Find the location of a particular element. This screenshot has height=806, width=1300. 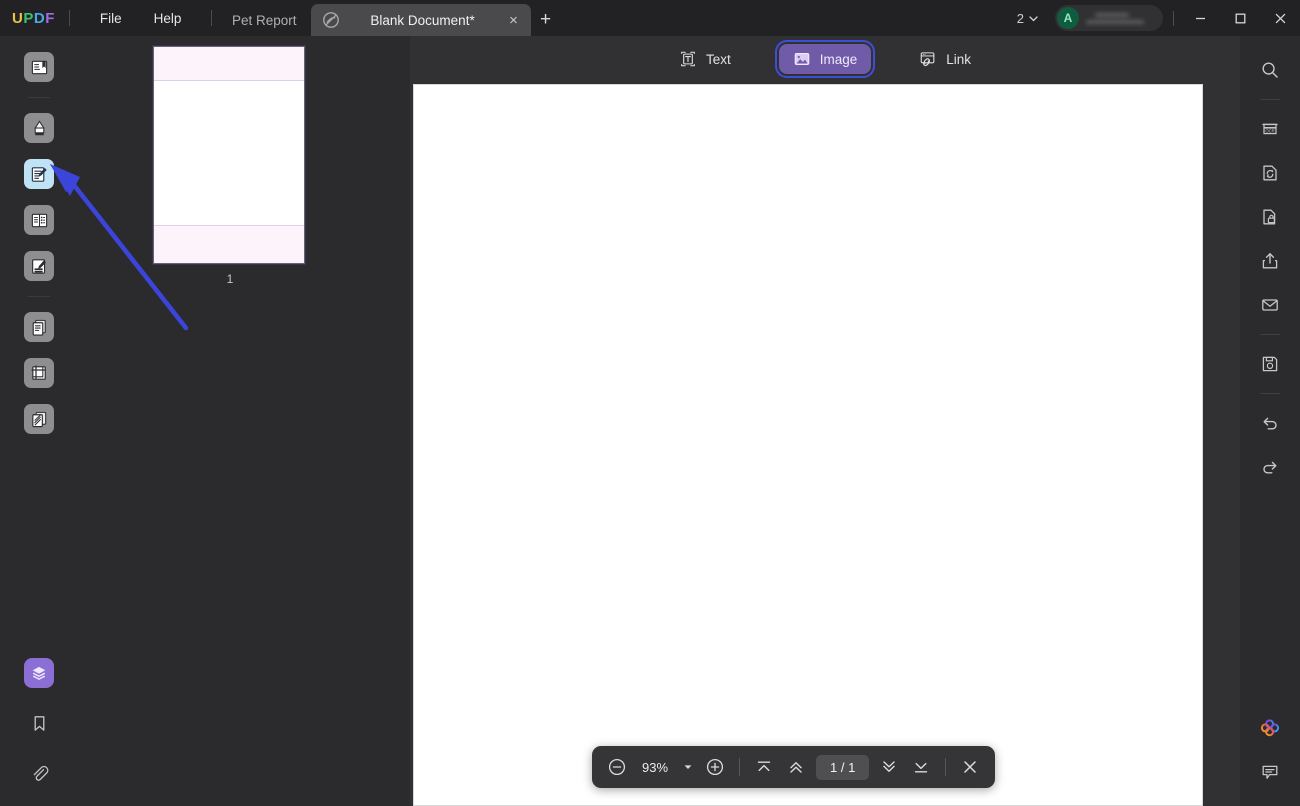

image-tool-button: Image is located at coordinates (825, 59).